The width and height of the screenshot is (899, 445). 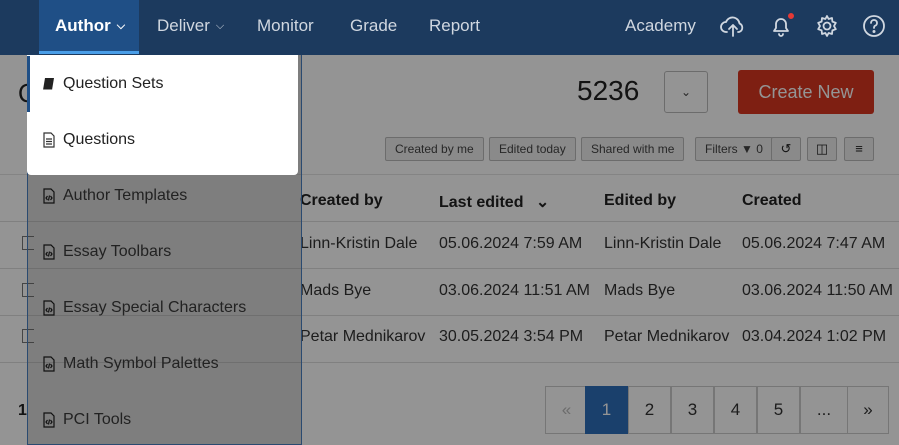 What do you see at coordinates (99, 139) in the screenshot?
I see `menu-item-label: Questions` at bounding box center [99, 139].